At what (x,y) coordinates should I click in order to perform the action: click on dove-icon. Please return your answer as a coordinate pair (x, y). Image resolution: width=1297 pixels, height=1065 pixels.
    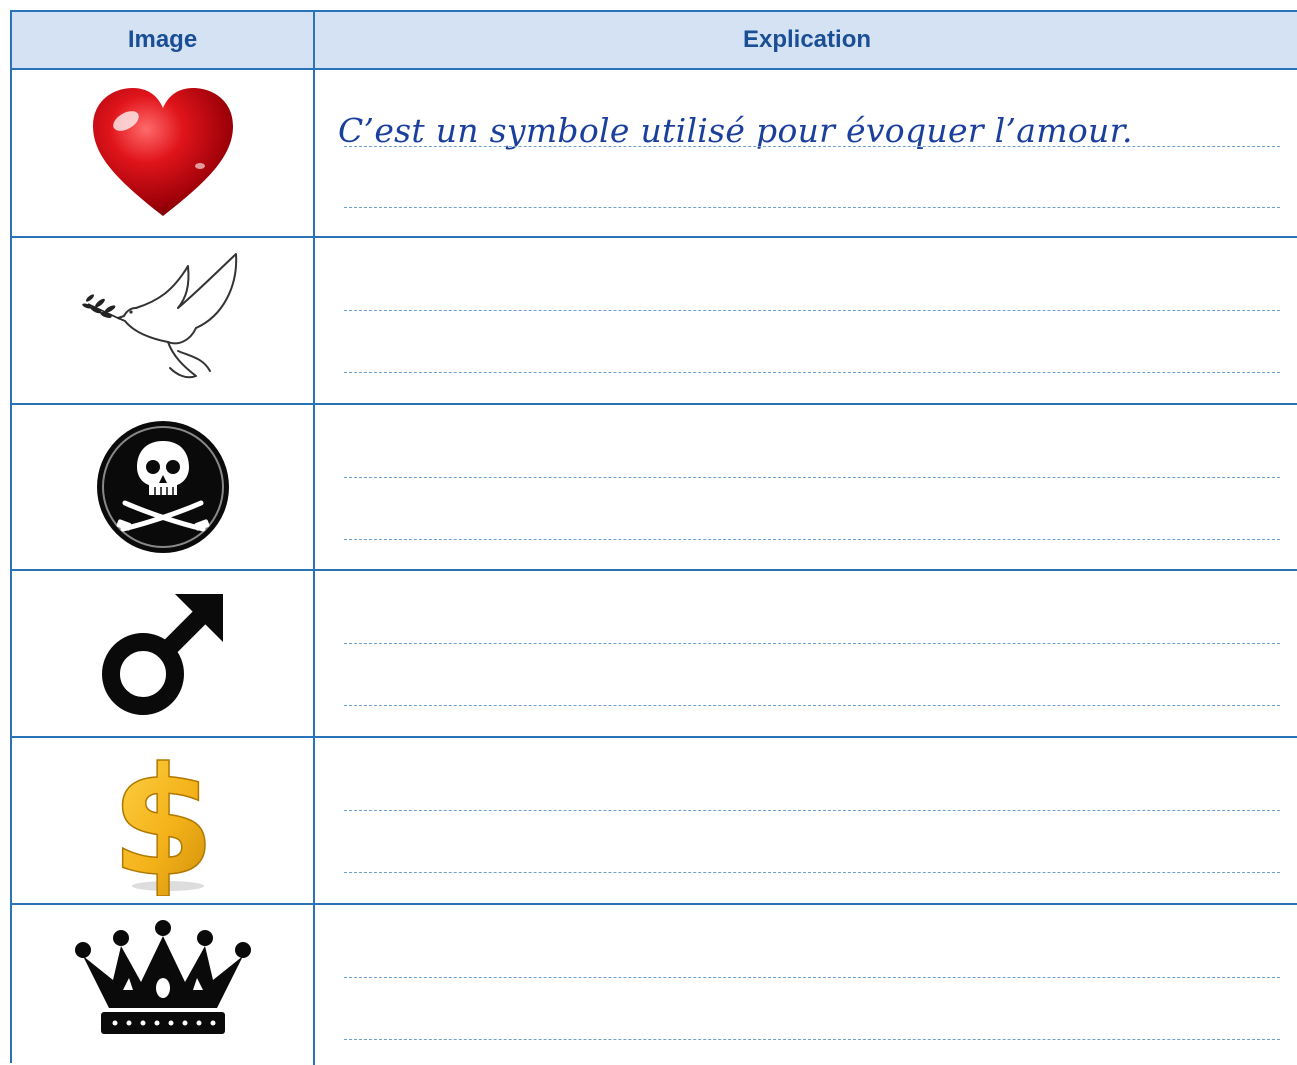
    Looking at the image, I should click on (162, 320).